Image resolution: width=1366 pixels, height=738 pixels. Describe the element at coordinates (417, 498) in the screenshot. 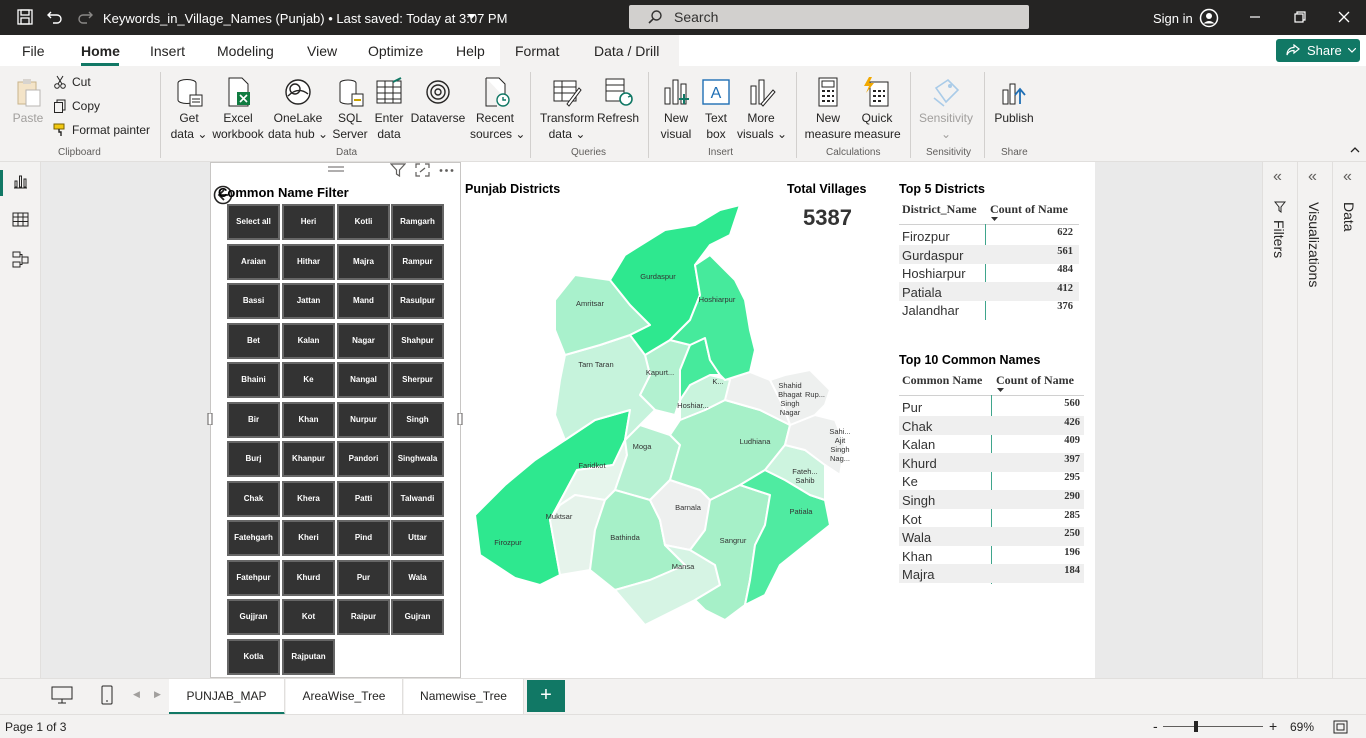

I see `slicer-chip: Talwandi` at that location.